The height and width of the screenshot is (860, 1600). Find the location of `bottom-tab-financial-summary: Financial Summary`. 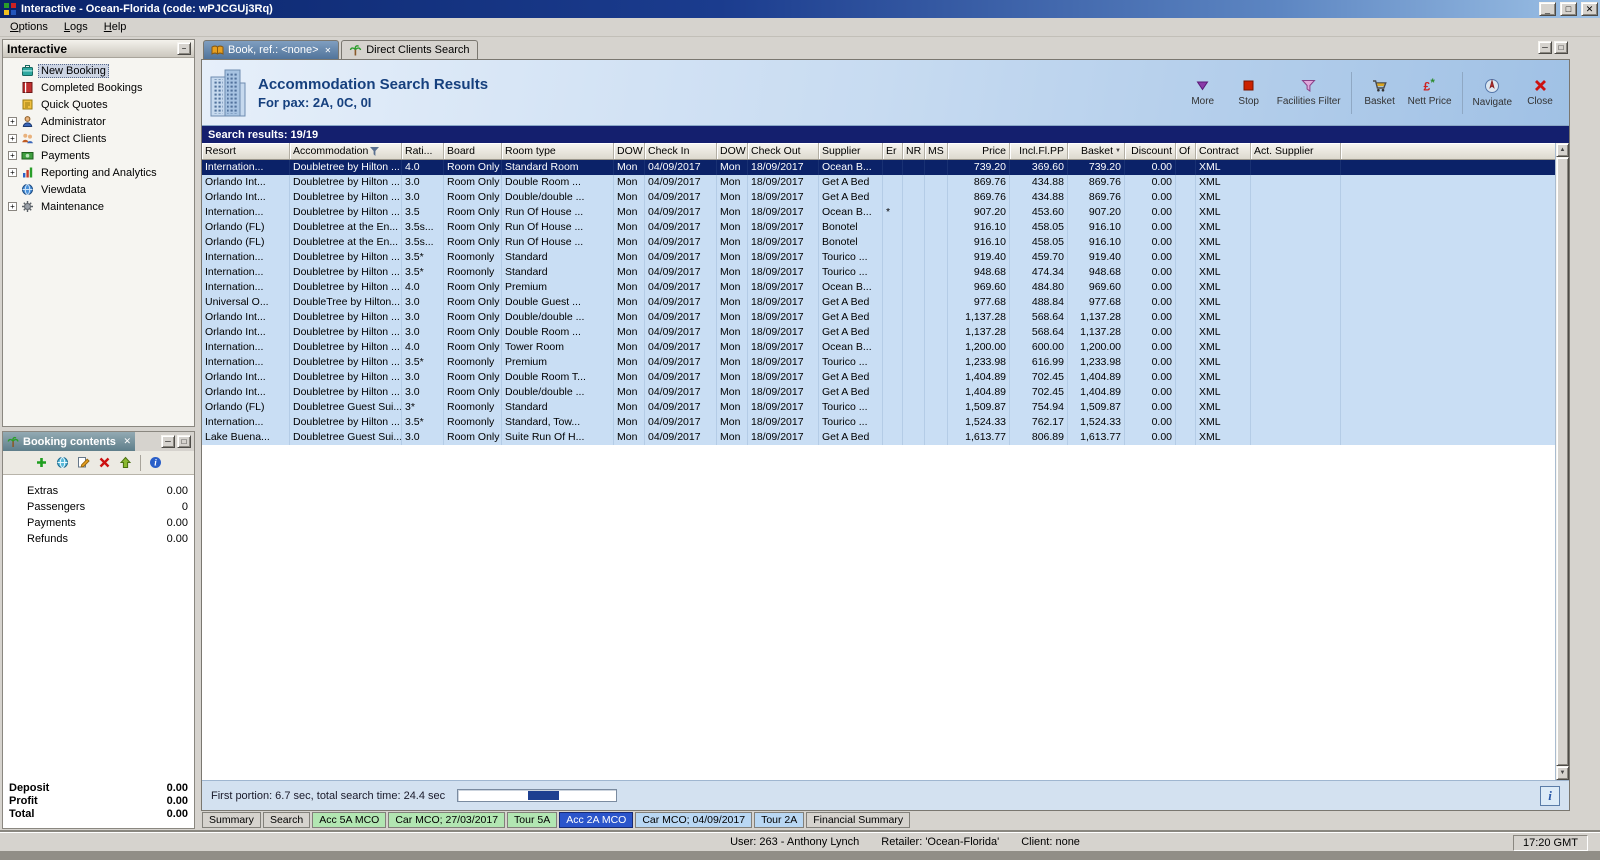

bottom-tab-financial-summary: Financial Summary is located at coordinates (858, 820).